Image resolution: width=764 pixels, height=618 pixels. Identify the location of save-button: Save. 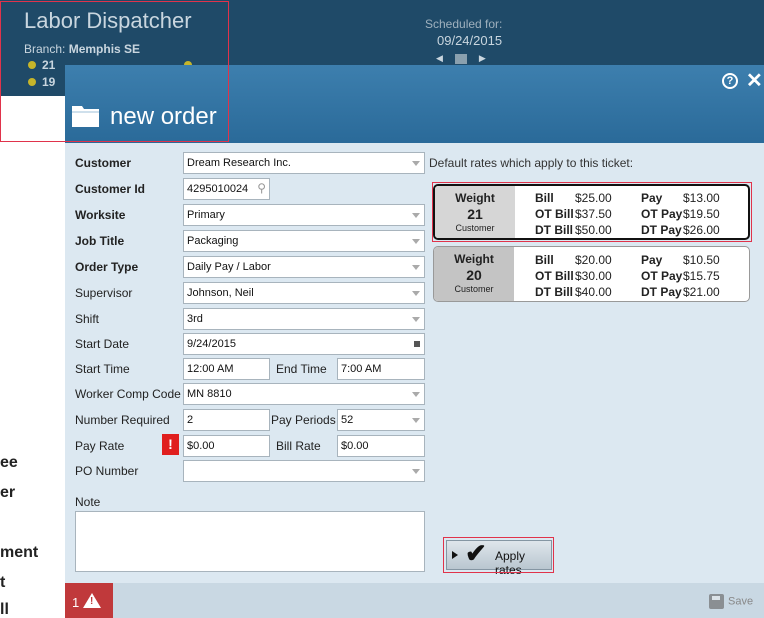
(731, 601).